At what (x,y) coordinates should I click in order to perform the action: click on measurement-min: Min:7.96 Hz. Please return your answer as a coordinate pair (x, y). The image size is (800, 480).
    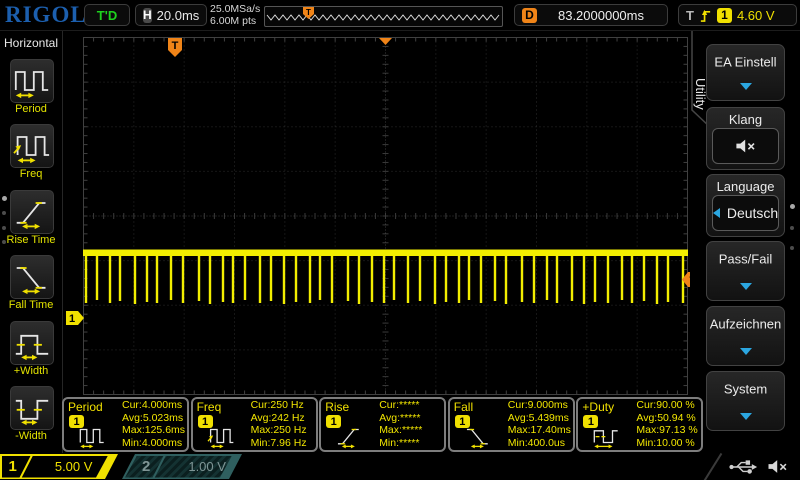
    Looking at the image, I should click on (278, 443).